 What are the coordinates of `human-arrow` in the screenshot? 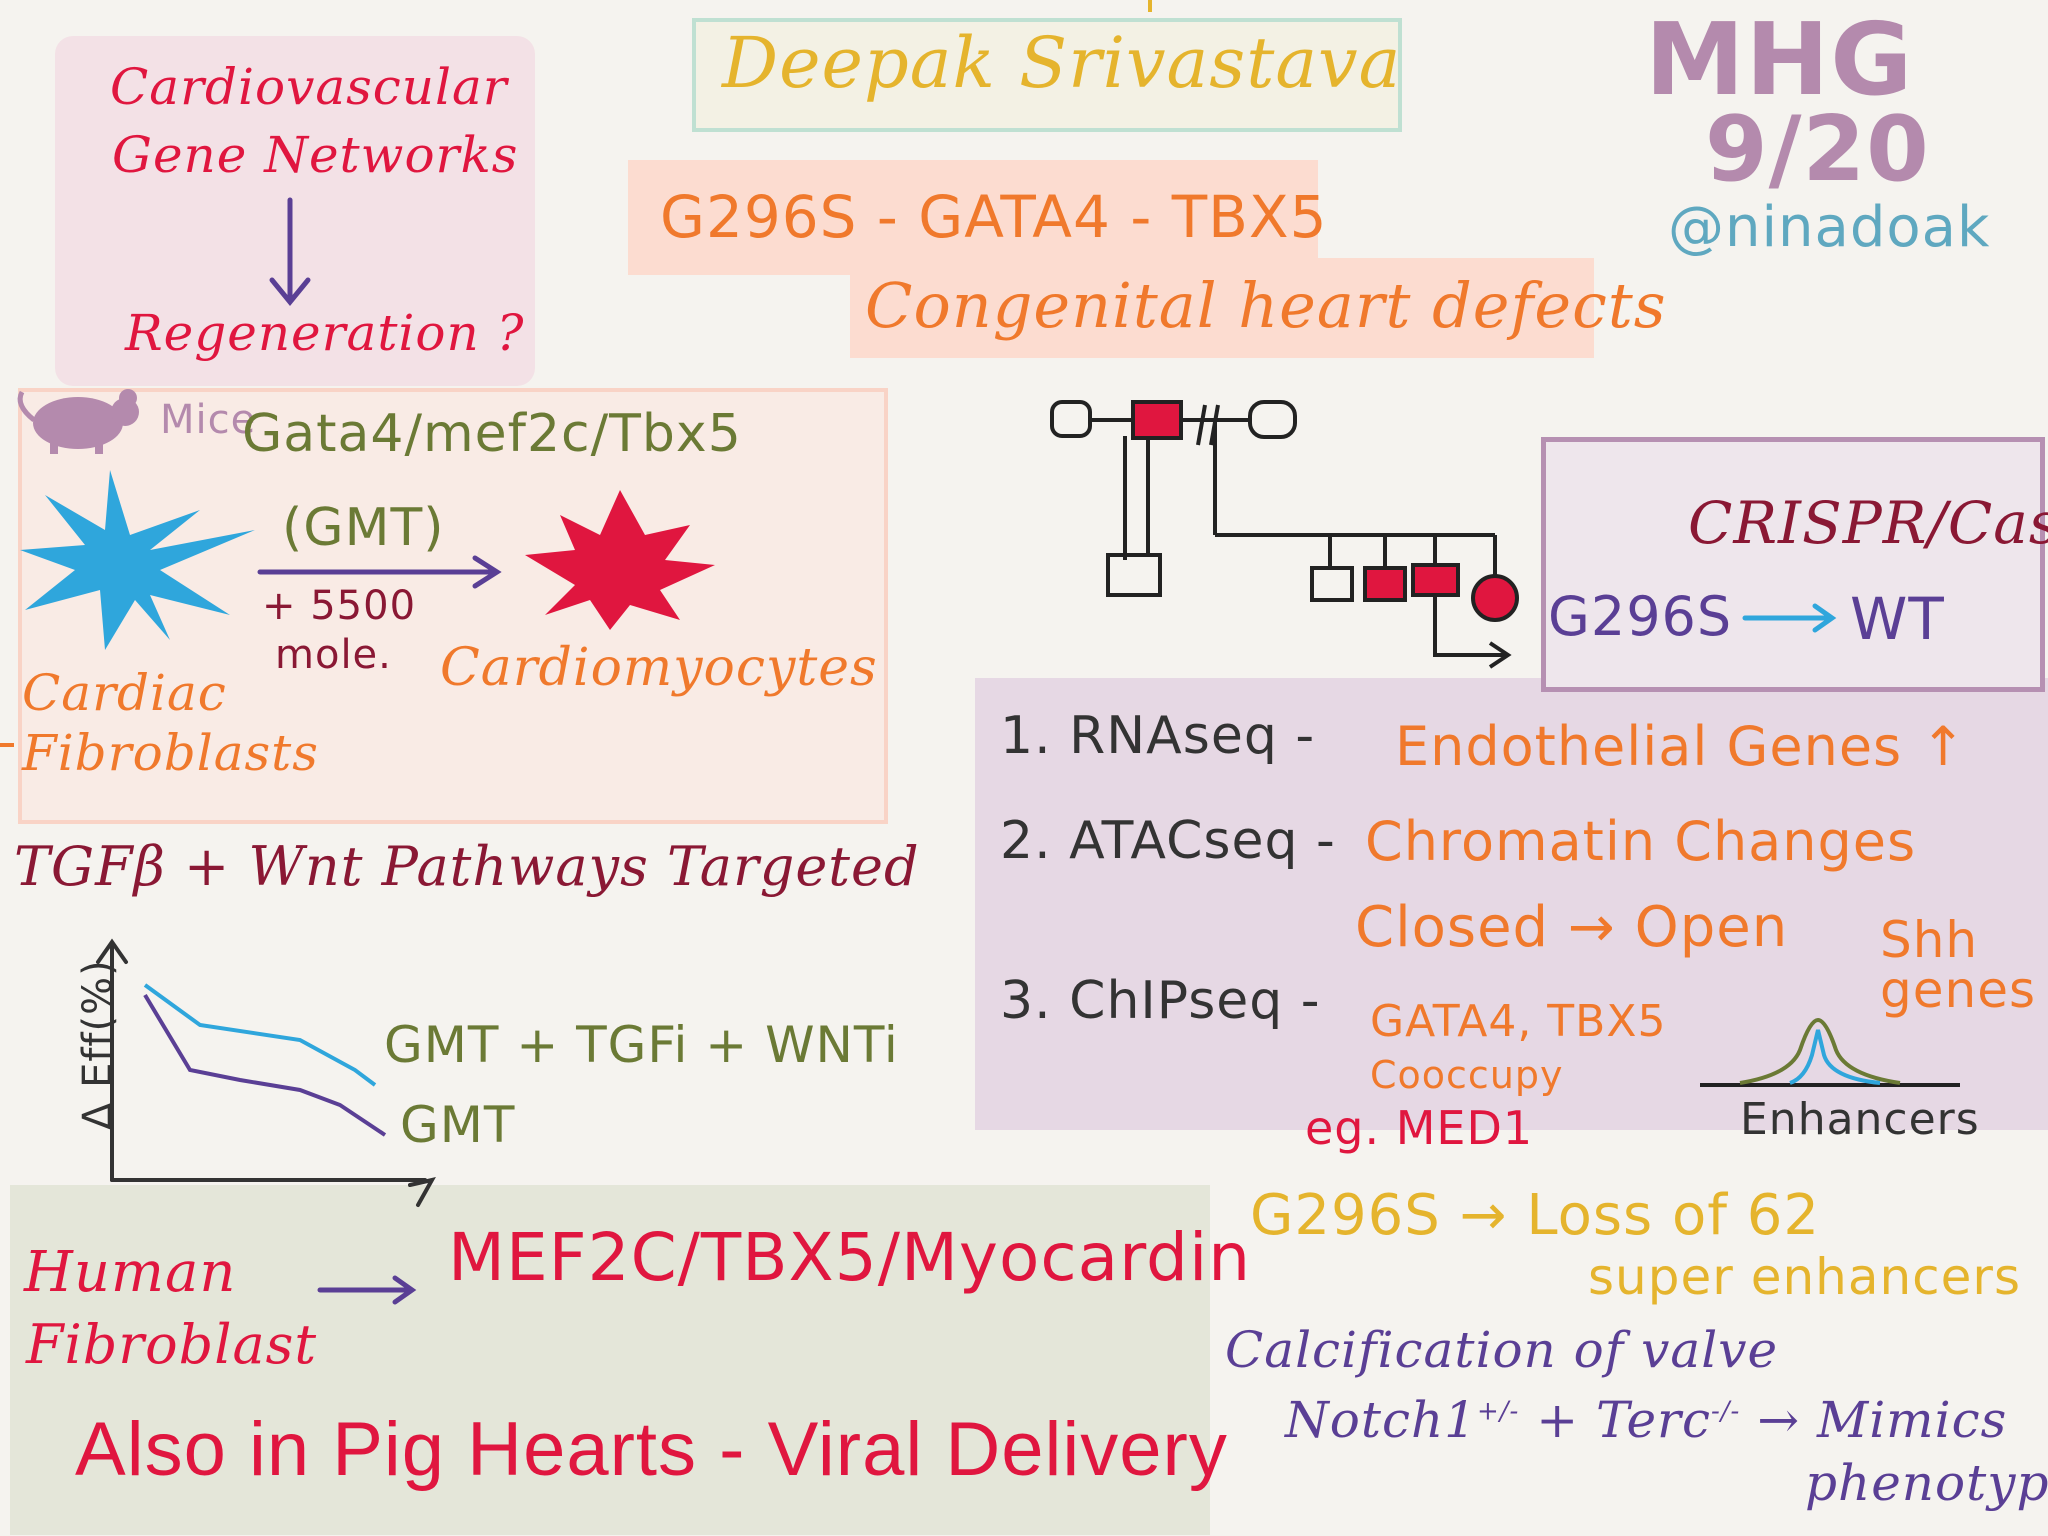 It's located at (367, 1290).